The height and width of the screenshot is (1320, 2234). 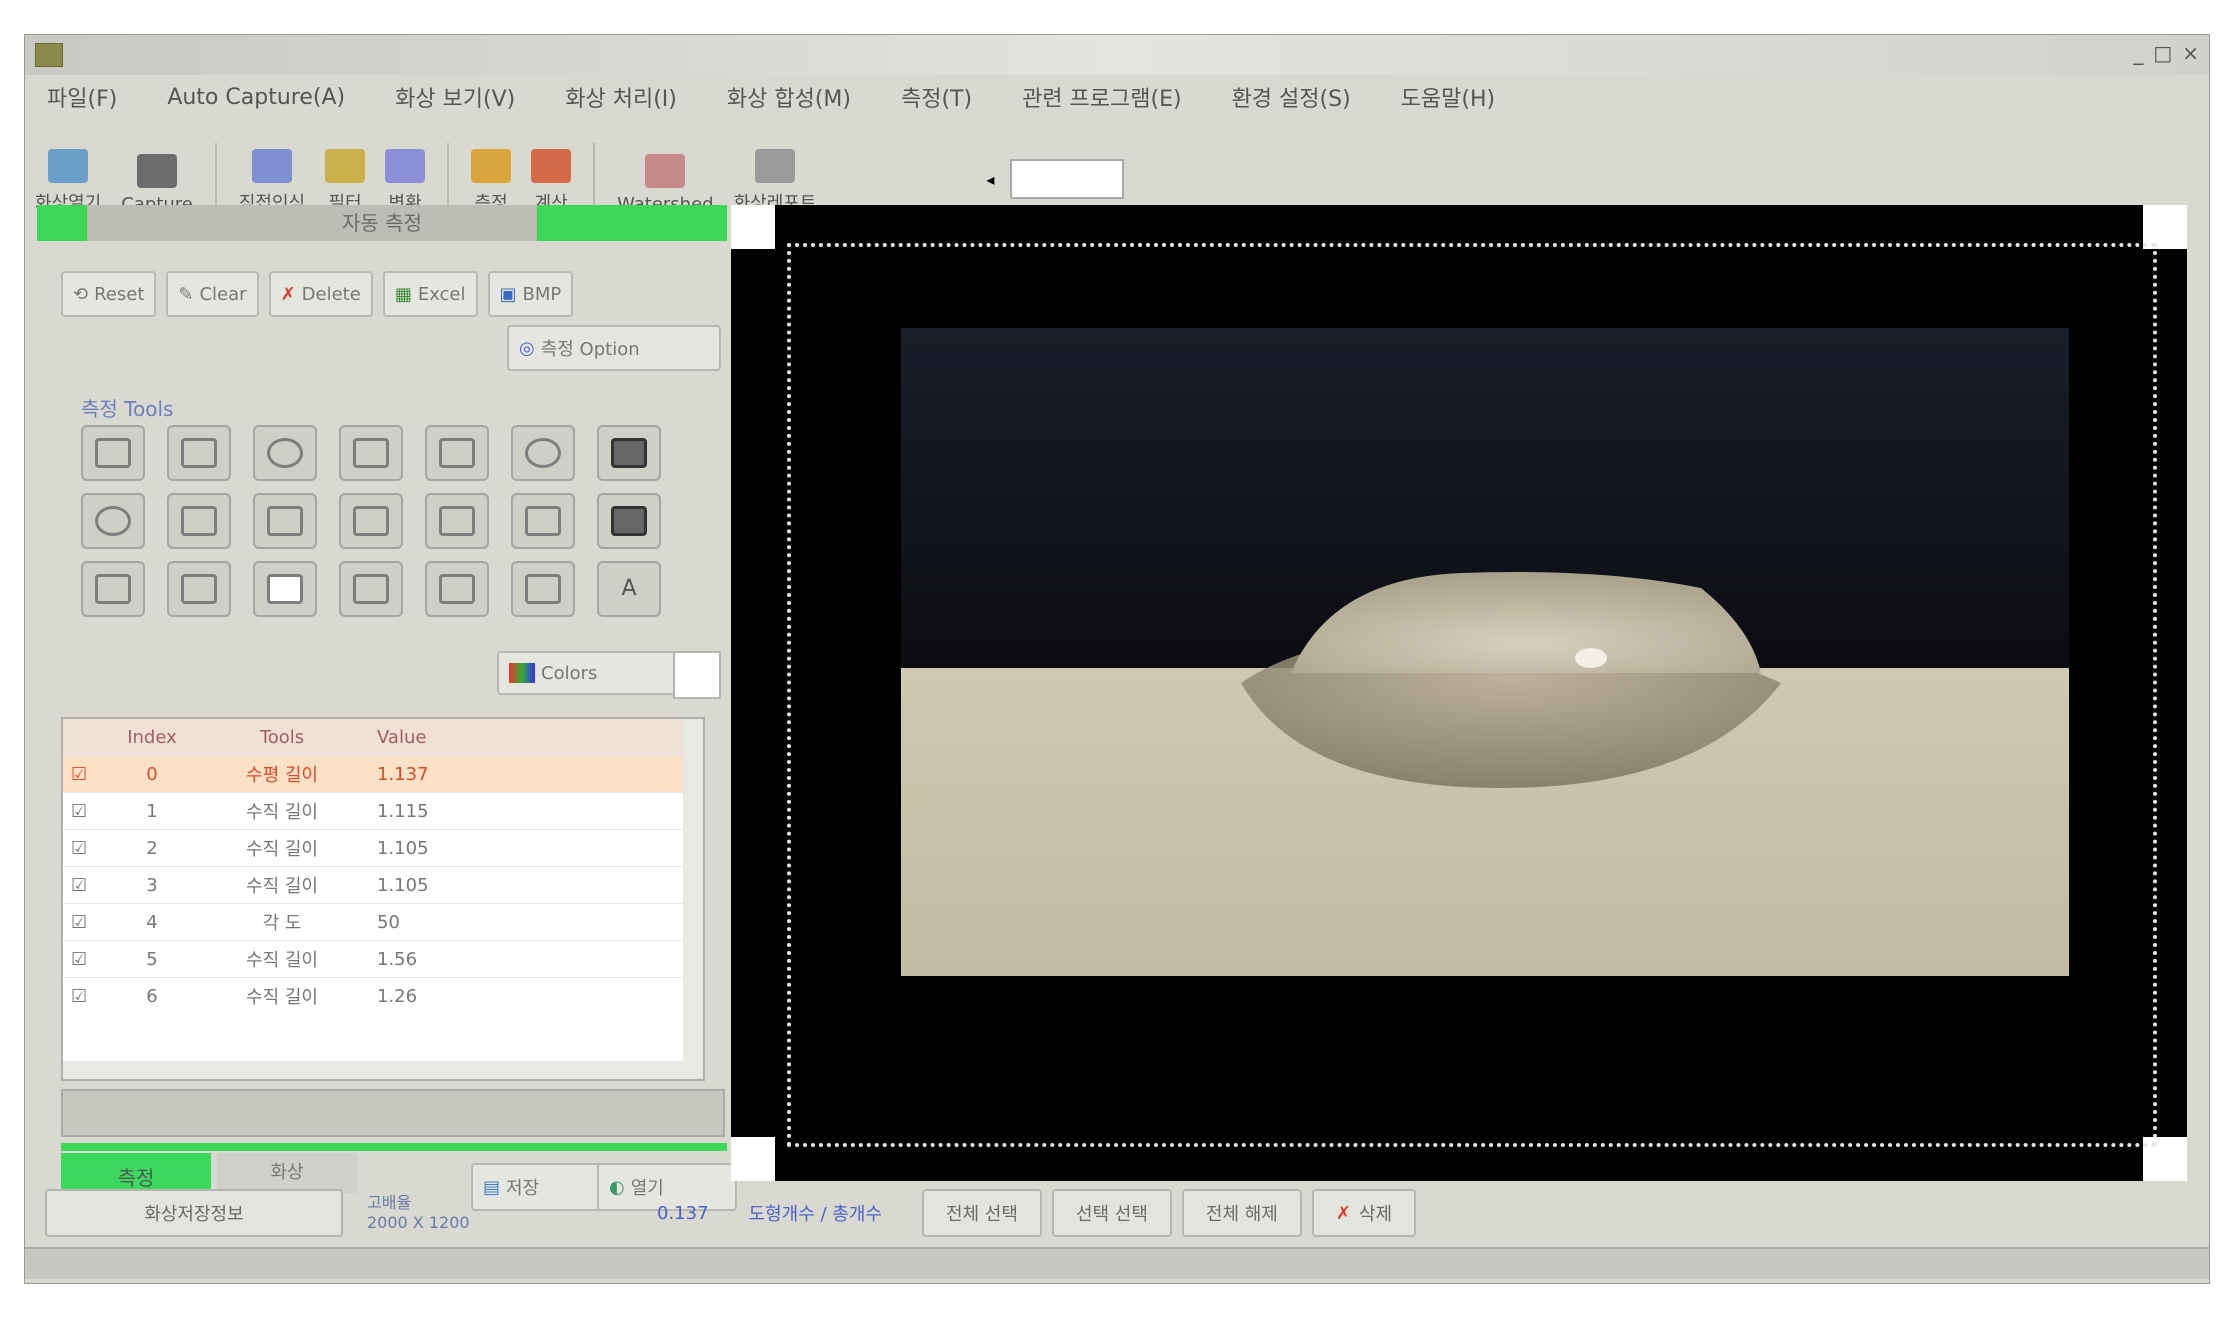 I want to click on title-bar: _ □ ×, so click(x=1117, y=55).